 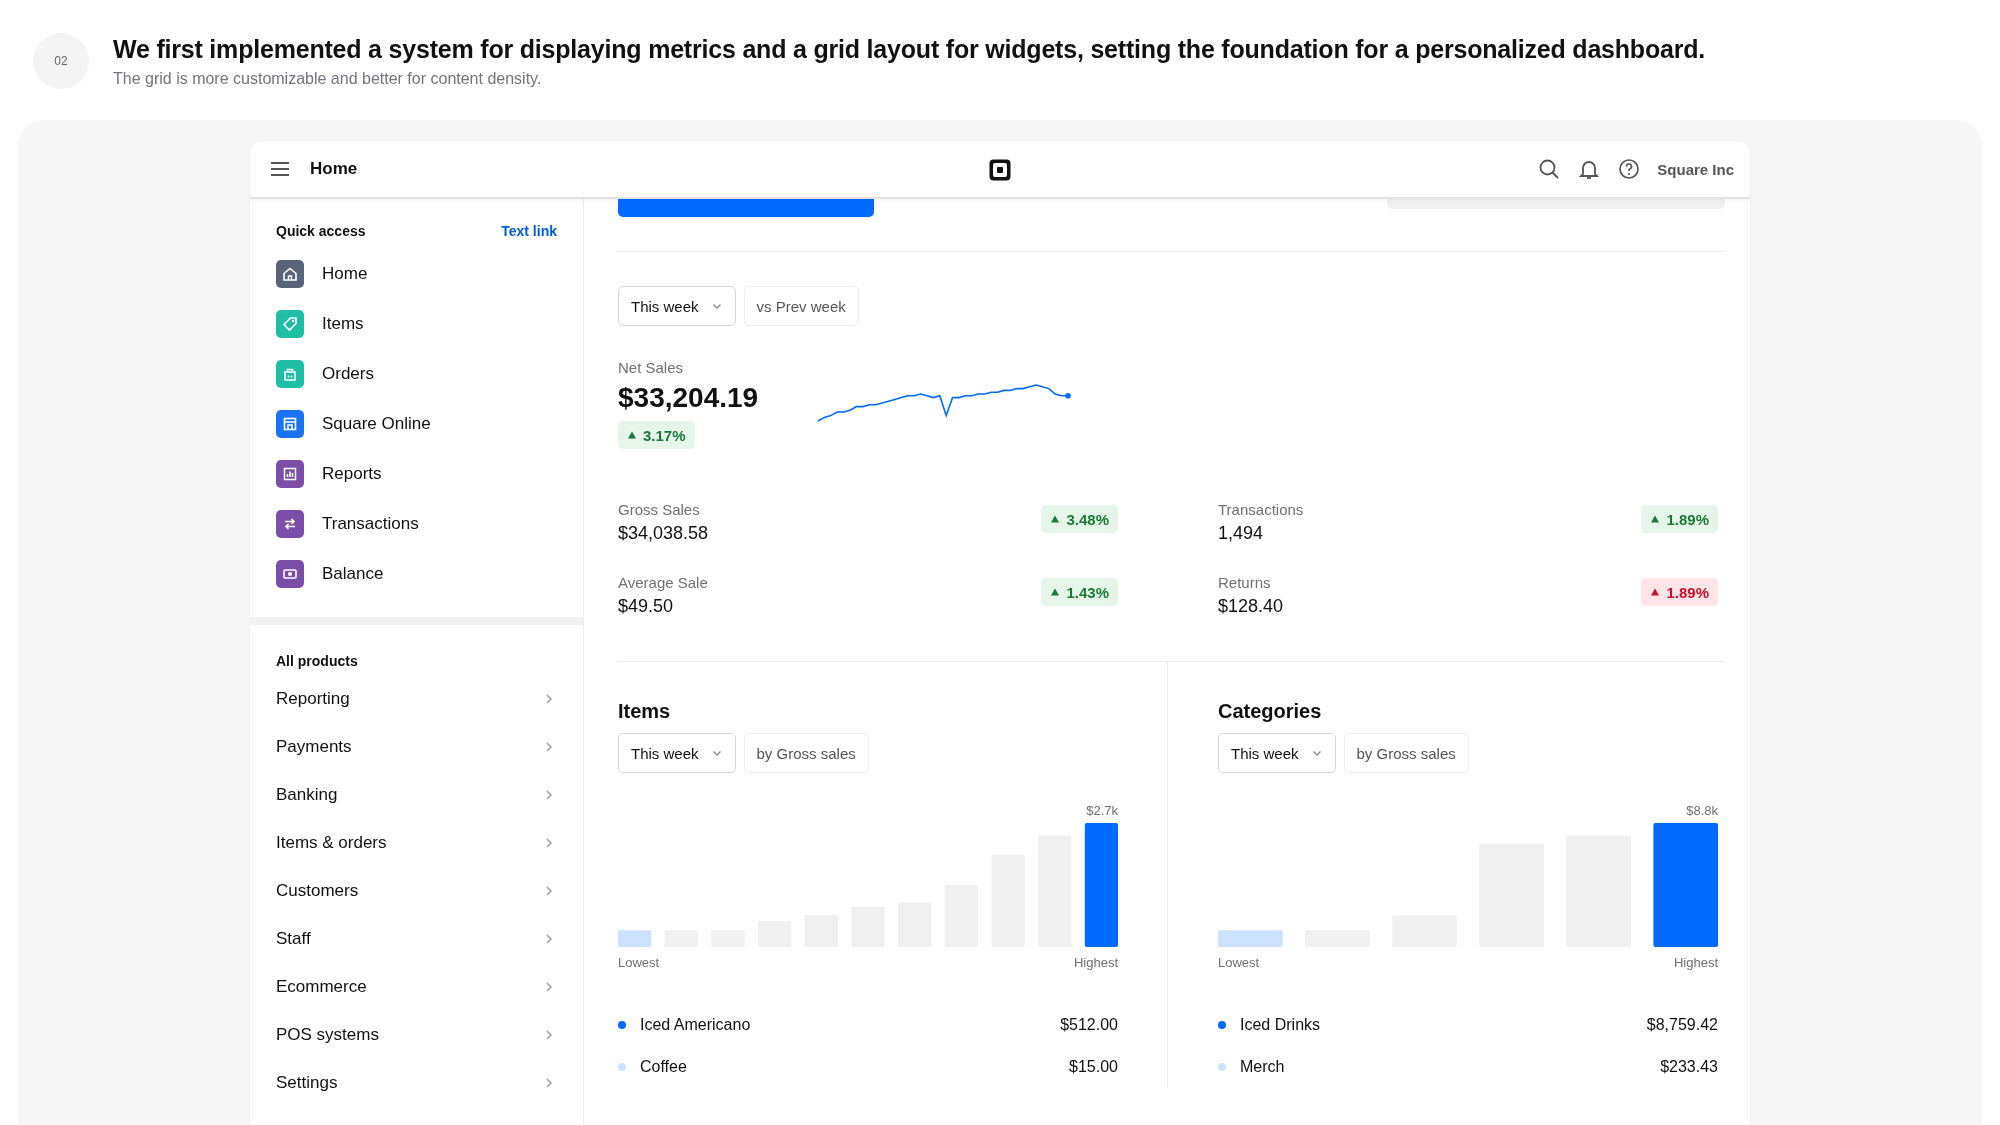 I want to click on metric-label: Transactions, so click(x=1261, y=509).